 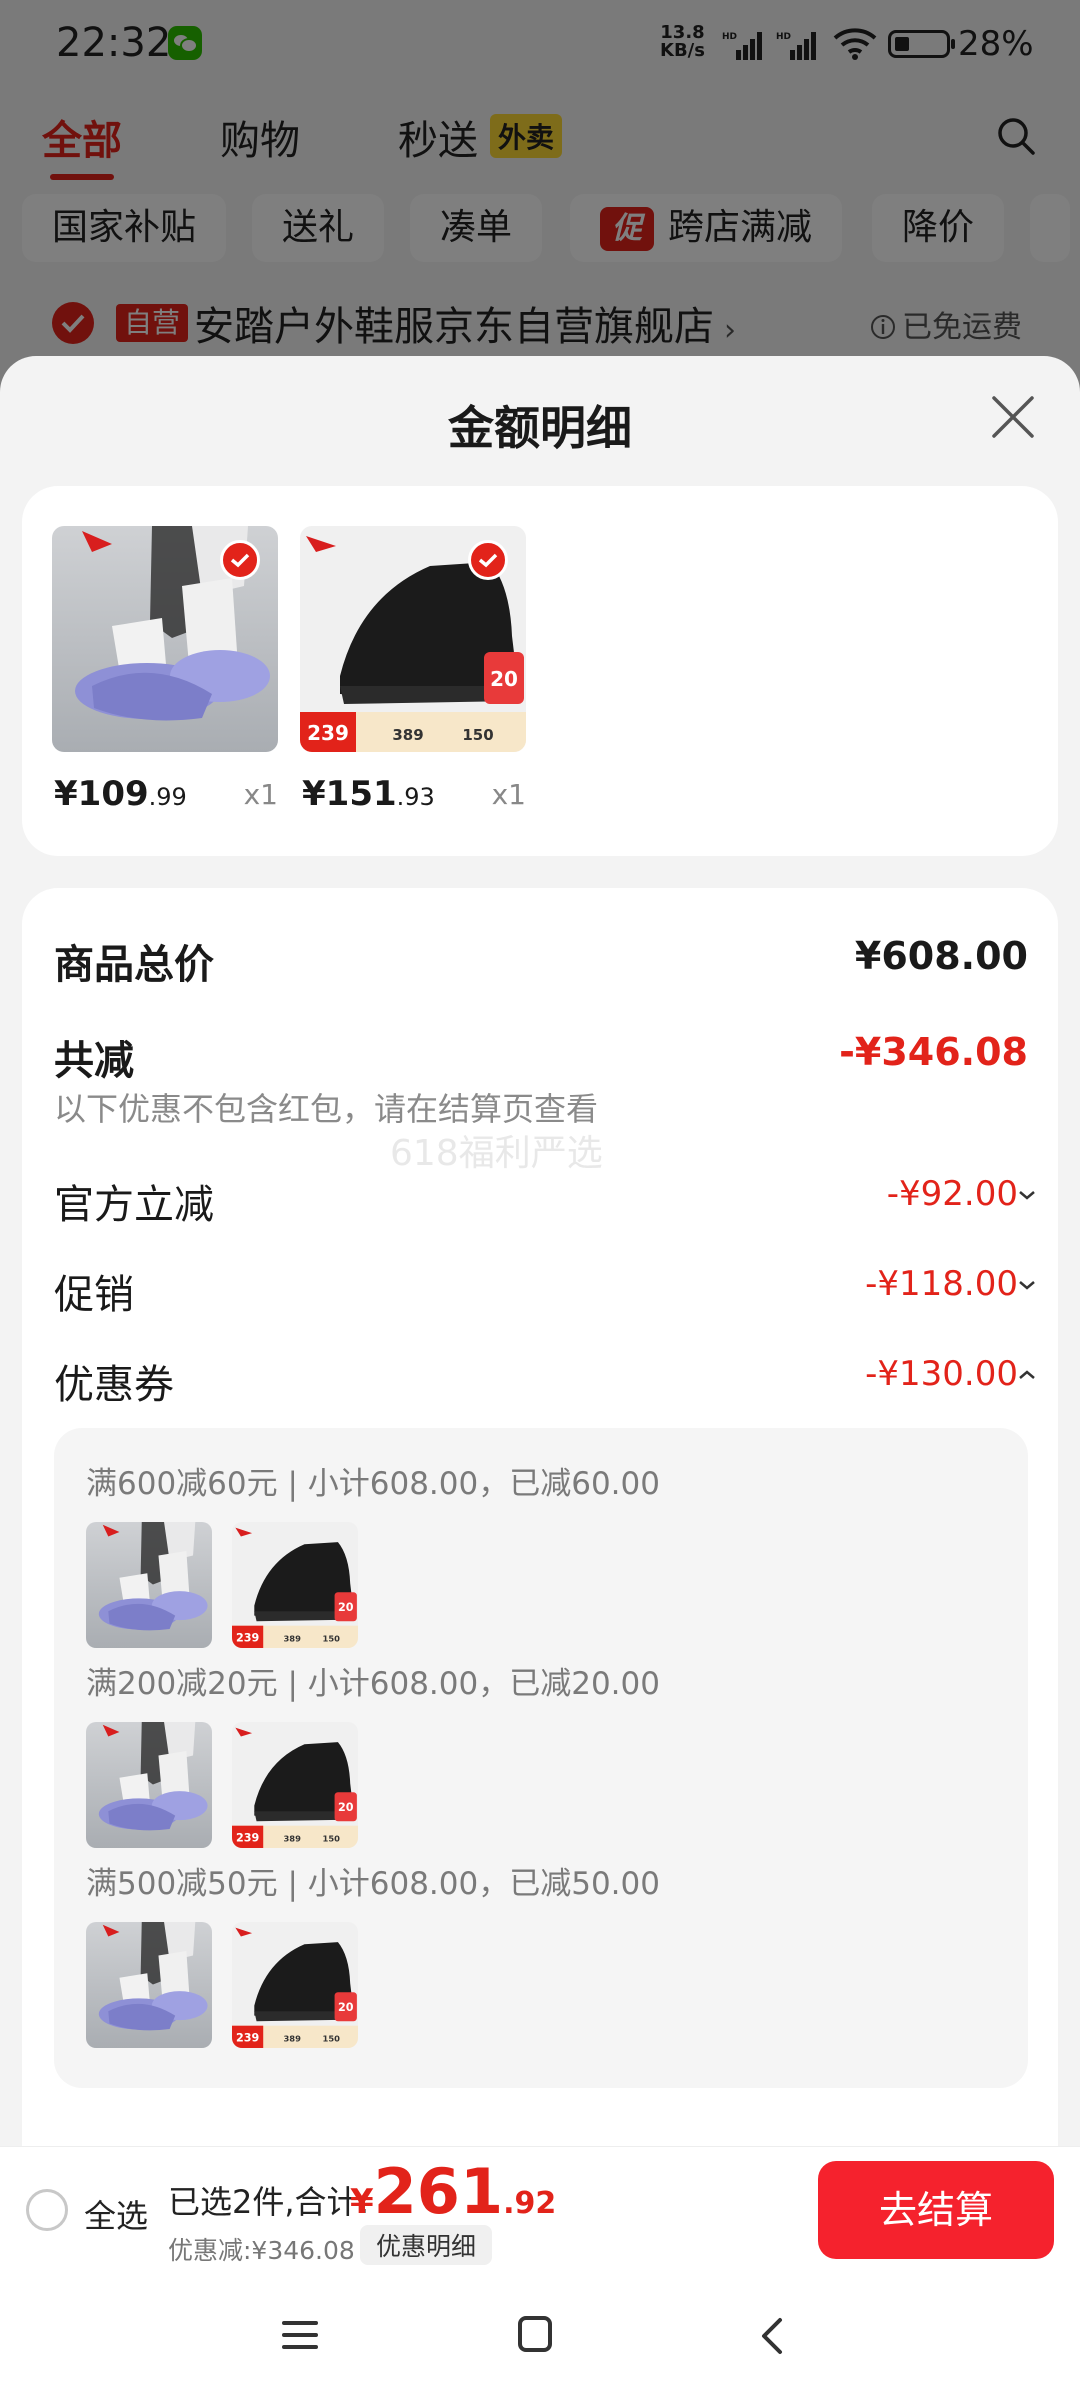 What do you see at coordinates (496, 1153) in the screenshot?
I see `watermark: 618福利严选` at bounding box center [496, 1153].